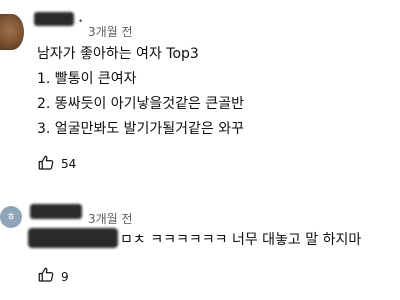 This screenshot has width=400, height=300. What do you see at coordinates (11, 217) in the screenshot?
I see `avatar: ㅎ` at bounding box center [11, 217].